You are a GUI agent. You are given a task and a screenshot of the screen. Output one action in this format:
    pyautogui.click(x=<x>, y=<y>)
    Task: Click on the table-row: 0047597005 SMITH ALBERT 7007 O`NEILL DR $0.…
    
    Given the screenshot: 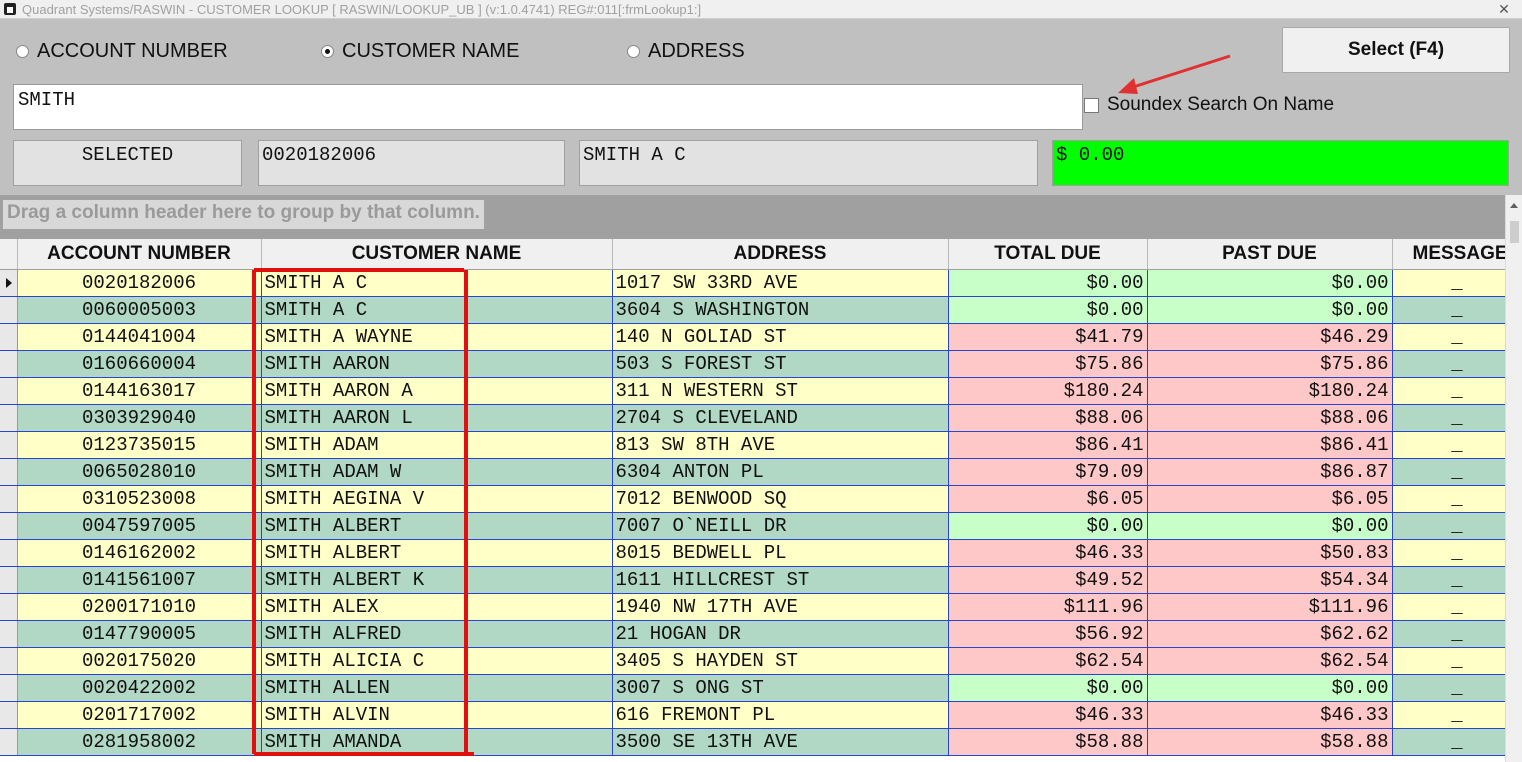 What is the action you would take?
    pyautogui.click(x=752, y=526)
    